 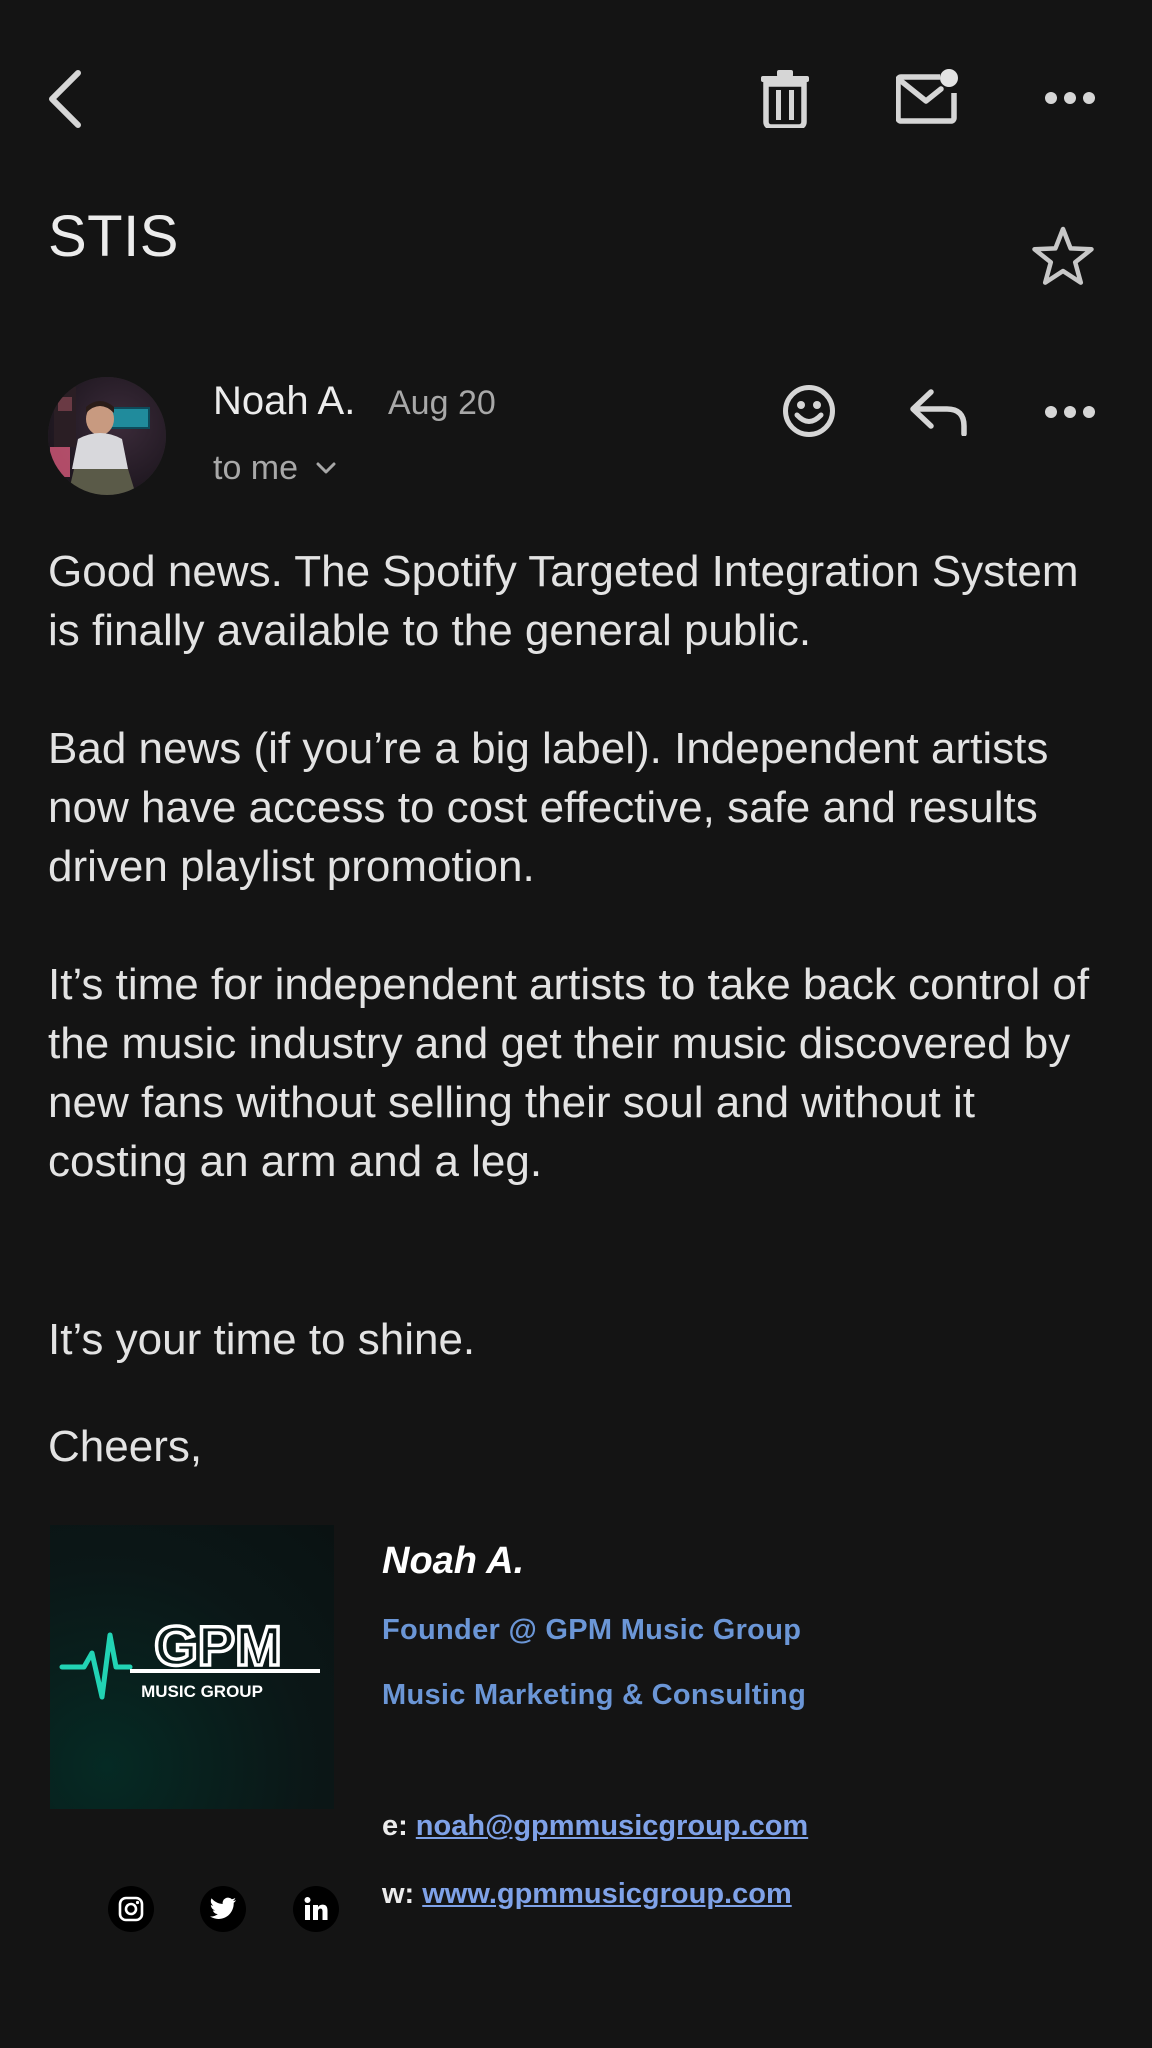 What do you see at coordinates (395, 1826) in the screenshot?
I see `email-label: e:` at bounding box center [395, 1826].